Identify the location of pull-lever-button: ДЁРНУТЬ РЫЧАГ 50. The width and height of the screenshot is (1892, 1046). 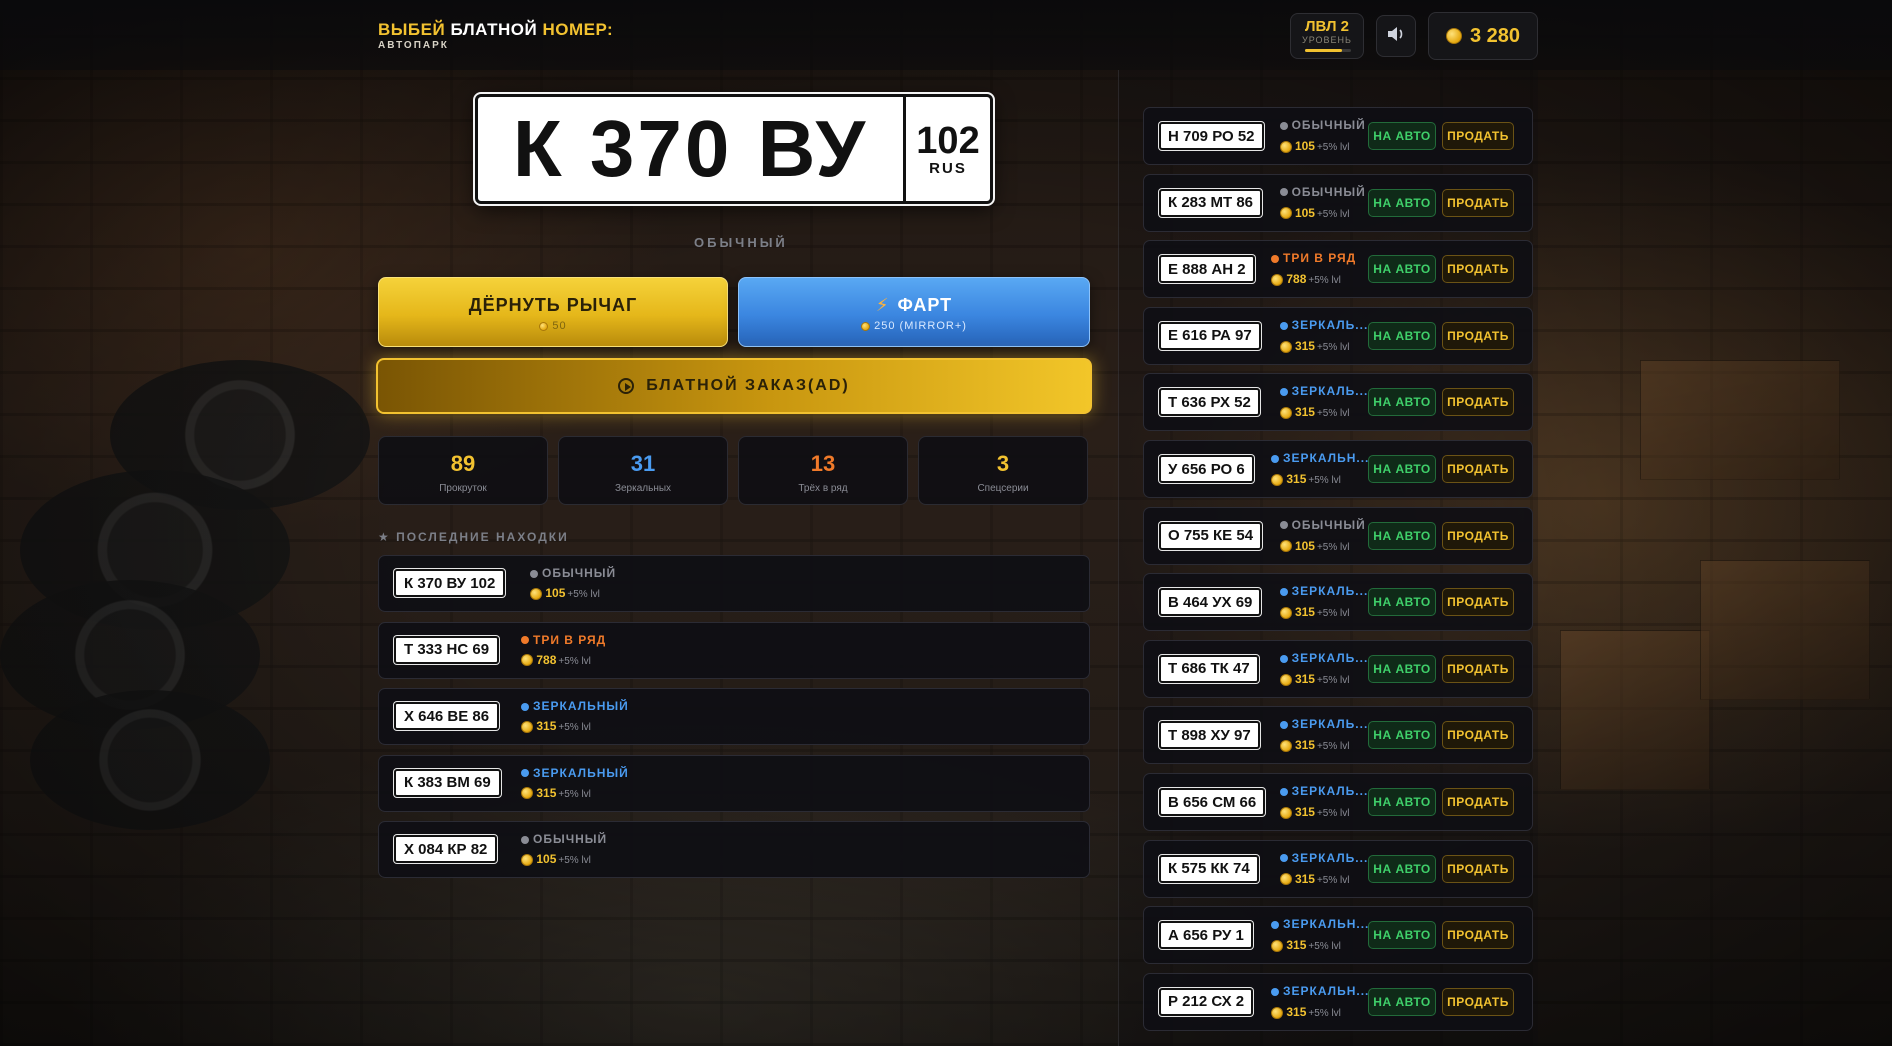
(553, 312).